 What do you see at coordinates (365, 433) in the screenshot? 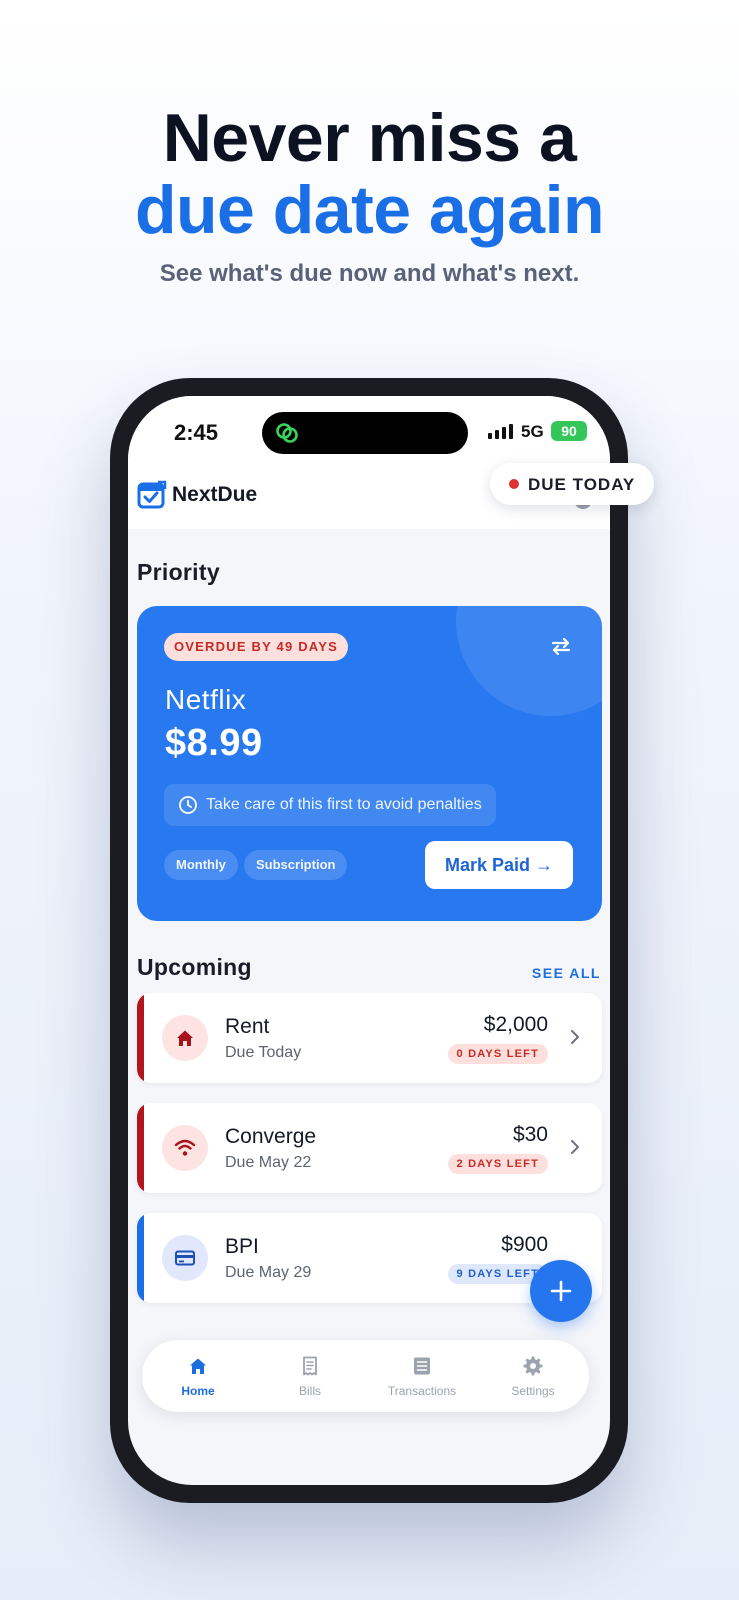
I see `dynamic-island` at bounding box center [365, 433].